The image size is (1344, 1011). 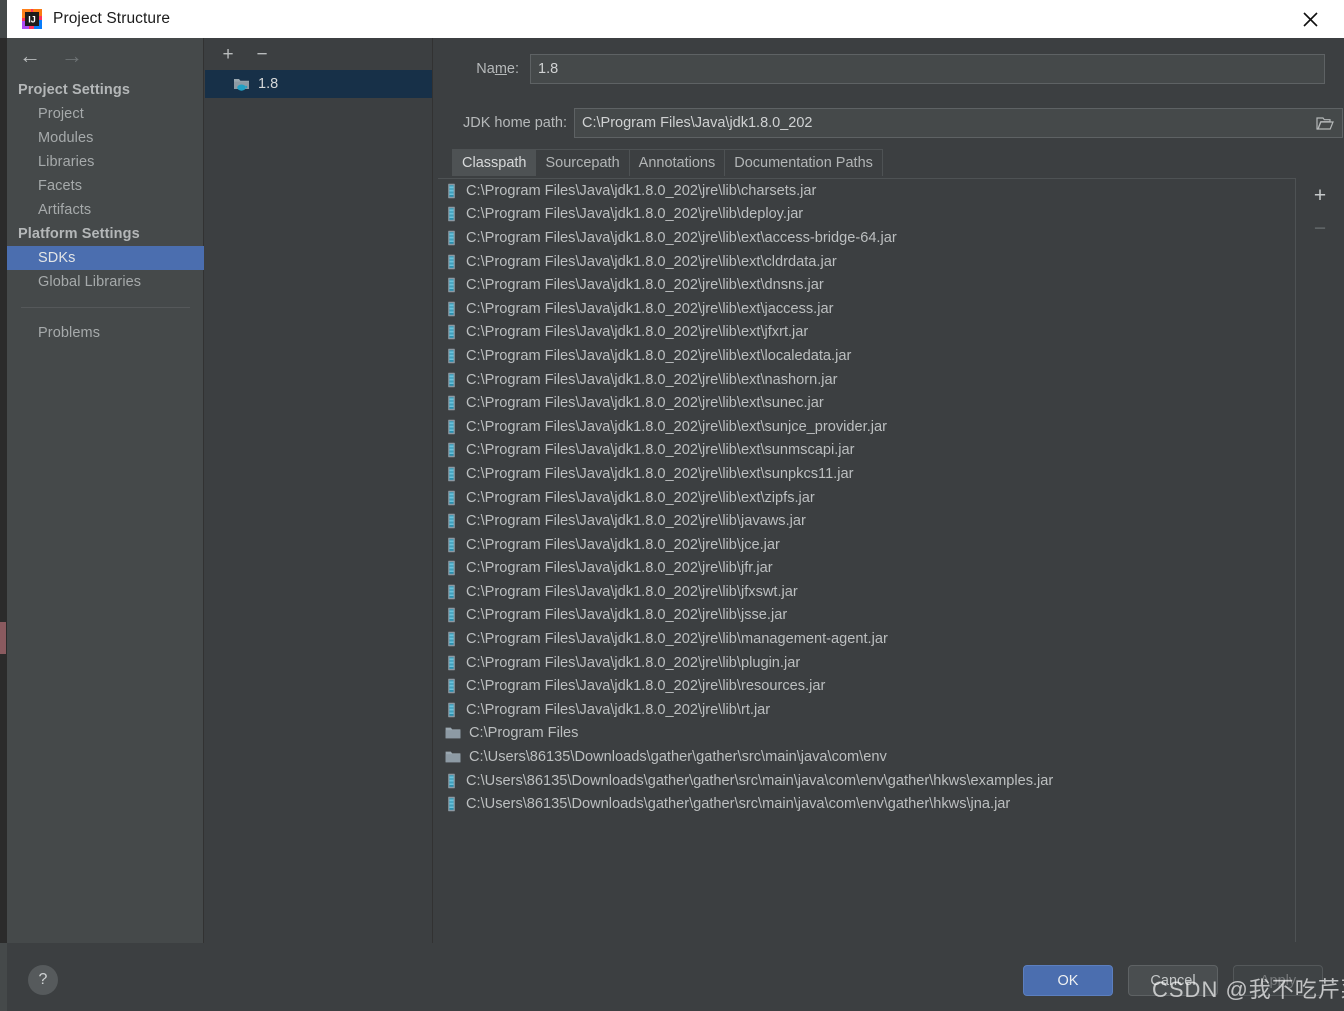 What do you see at coordinates (1310, 19) in the screenshot?
I see `close-icon` at bounding box center [1310, 19].